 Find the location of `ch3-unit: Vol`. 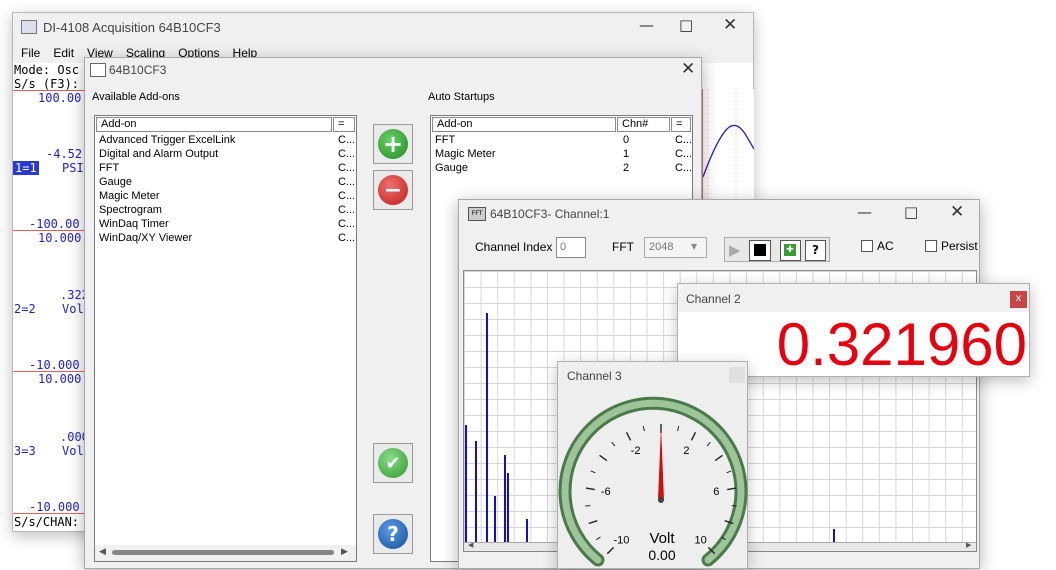

ch3-unit: Vol is located at coordinates (73, 451).